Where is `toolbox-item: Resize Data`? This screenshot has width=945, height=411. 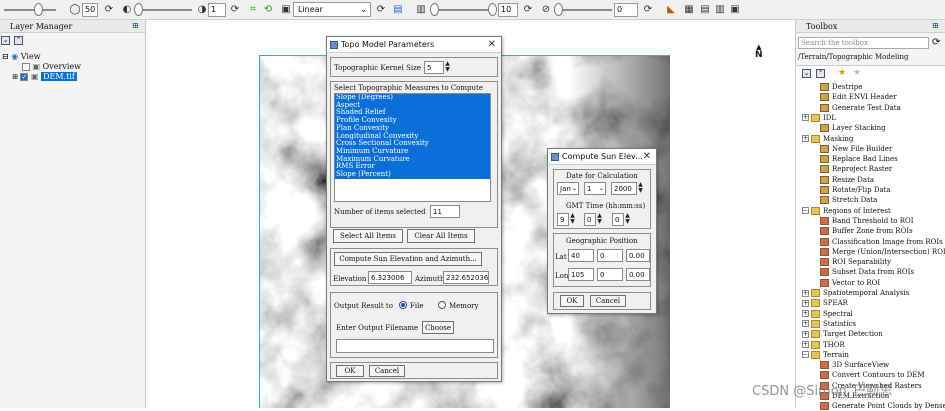 toolbox-item: Resize Data is located at coordinates (847, 180).